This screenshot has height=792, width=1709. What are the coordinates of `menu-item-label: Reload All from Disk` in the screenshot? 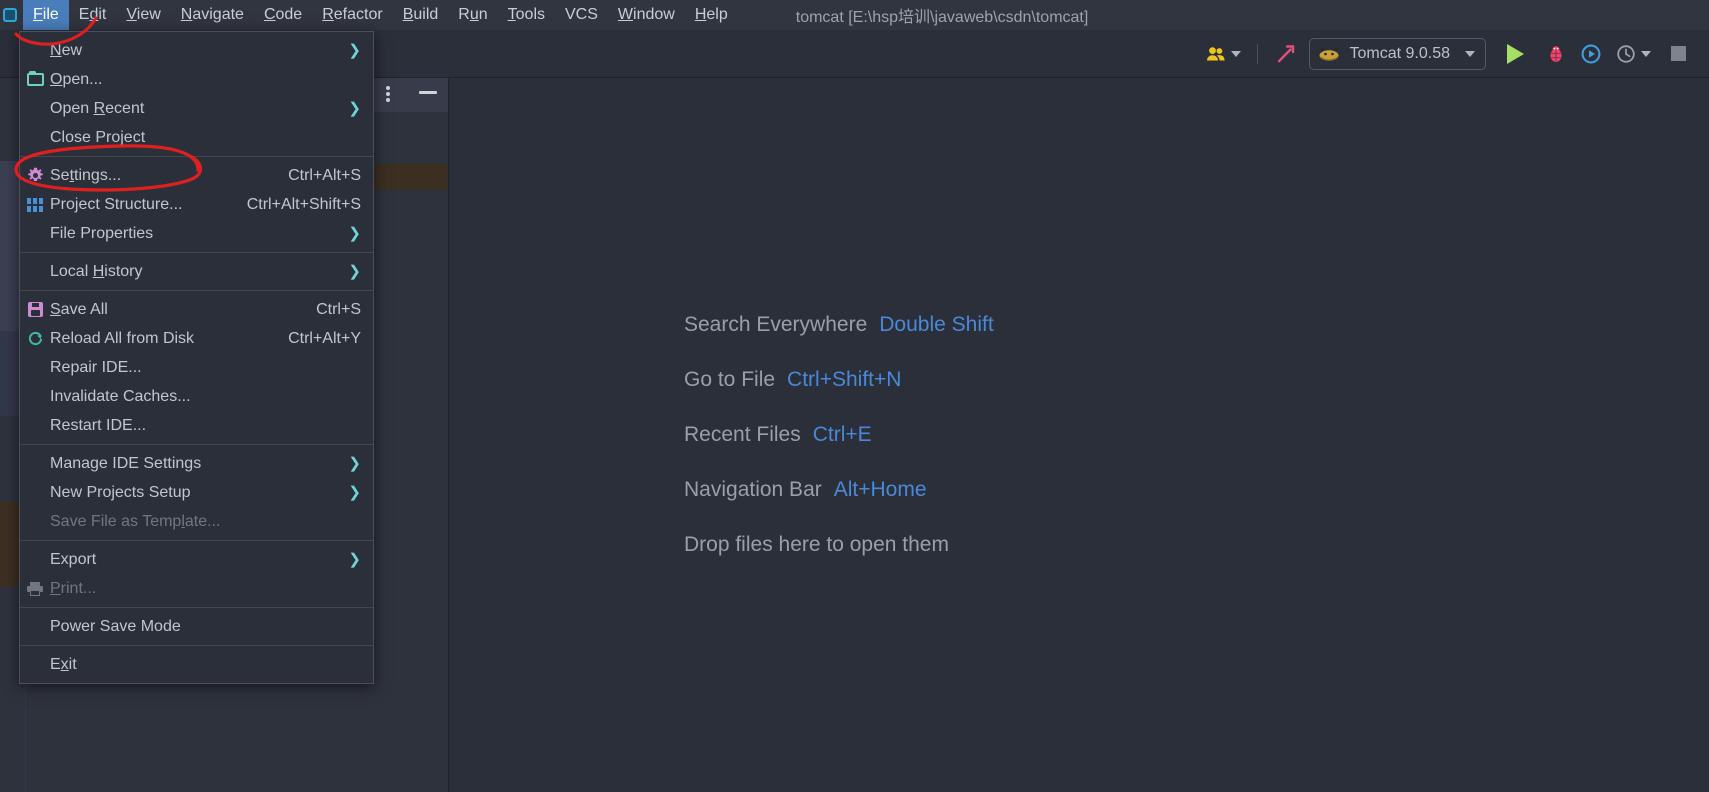 It's located at (122, 338).